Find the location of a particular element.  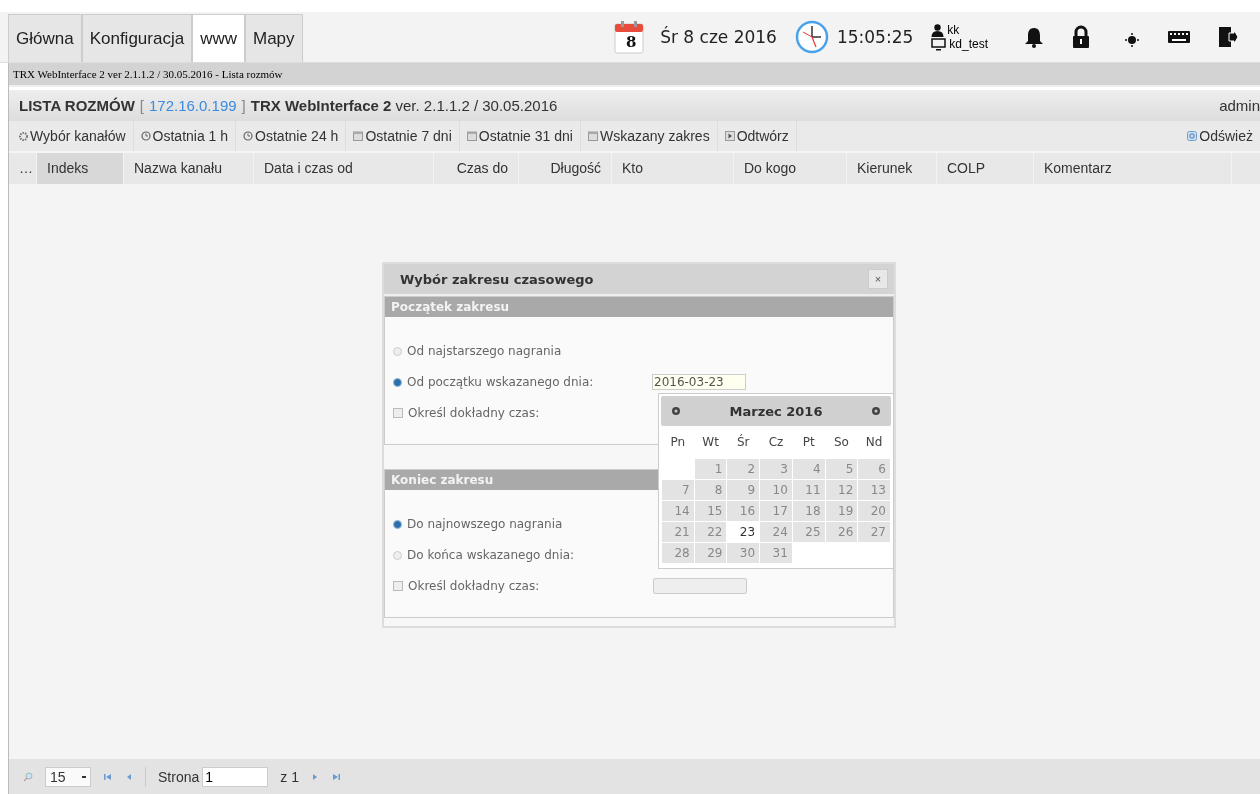

day-cell: 10 is located at coordinates (776, 490).